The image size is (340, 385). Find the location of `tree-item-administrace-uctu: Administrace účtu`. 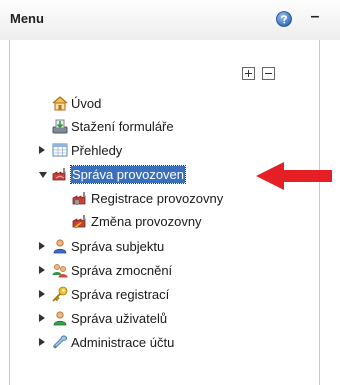

tree-item-administrace-uctu: Administrace účtu is located at coordinates (129, 343).